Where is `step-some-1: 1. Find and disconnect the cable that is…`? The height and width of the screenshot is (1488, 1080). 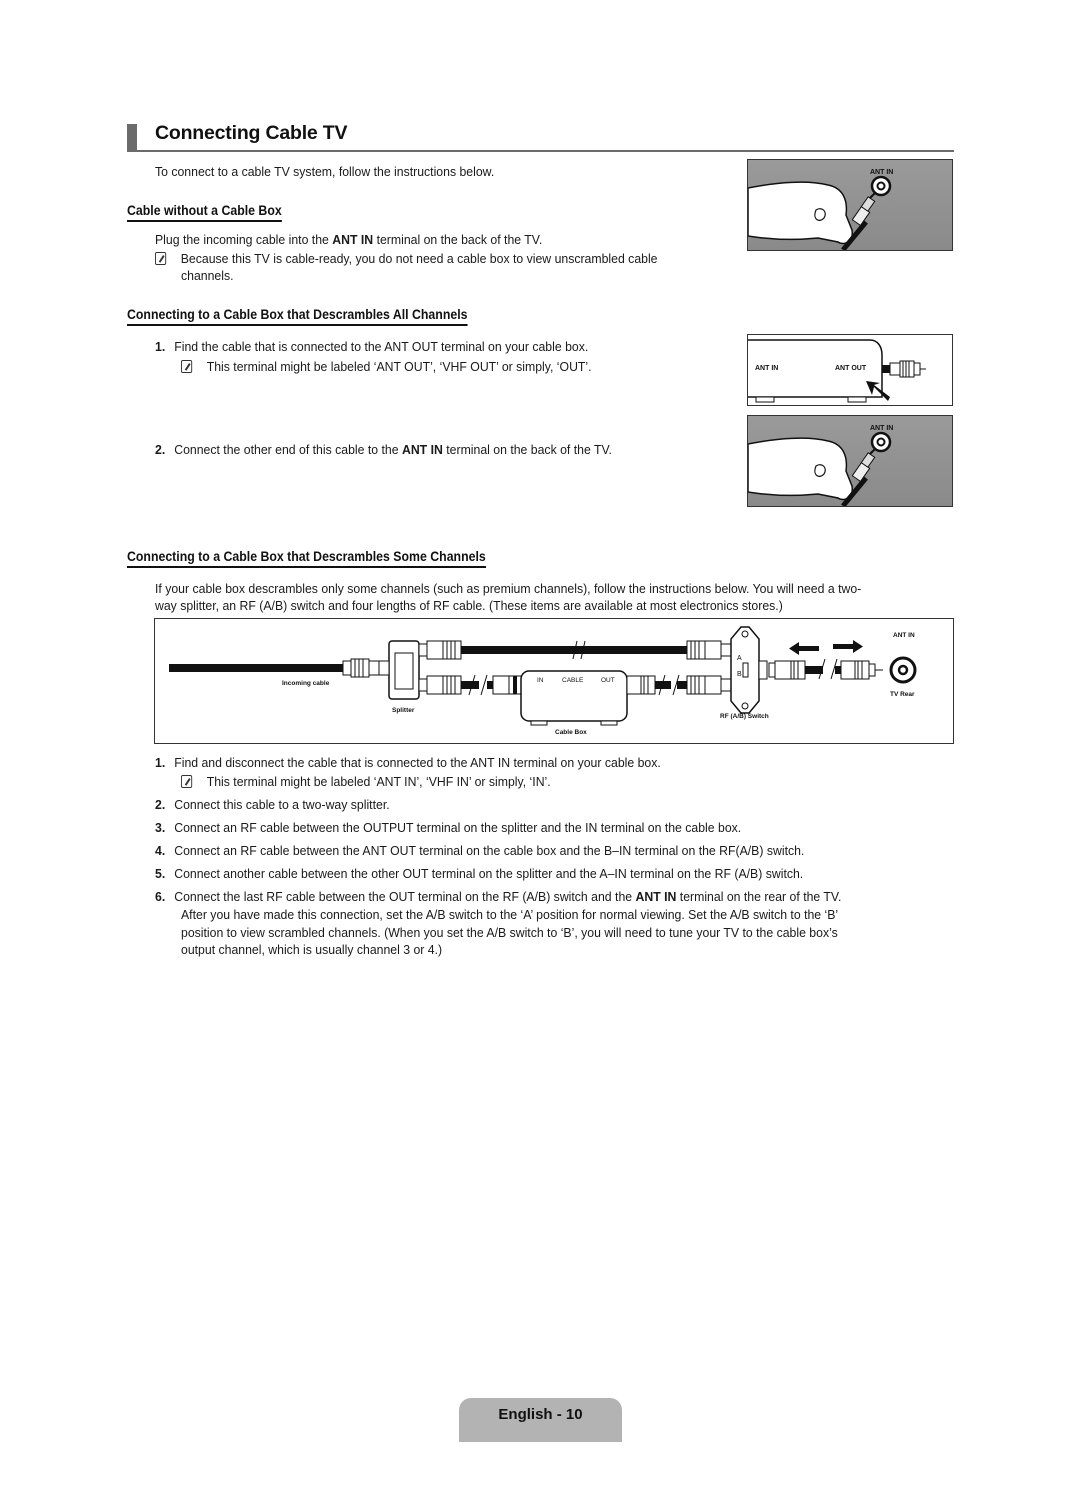
step-some-1: 1. Find and disconnect the cable that is… is located at coordinates (408, 762).